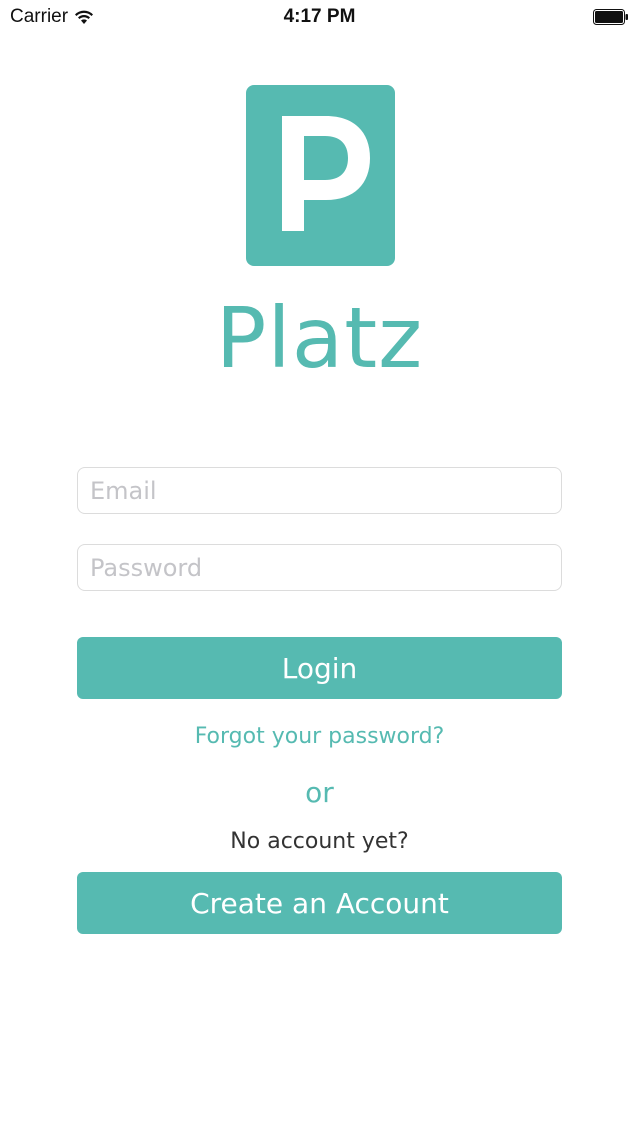  What do you see at coordinates (319, 338) in the screenshot?
I see `brand-name: Platz` at bounding box center [319, 338].